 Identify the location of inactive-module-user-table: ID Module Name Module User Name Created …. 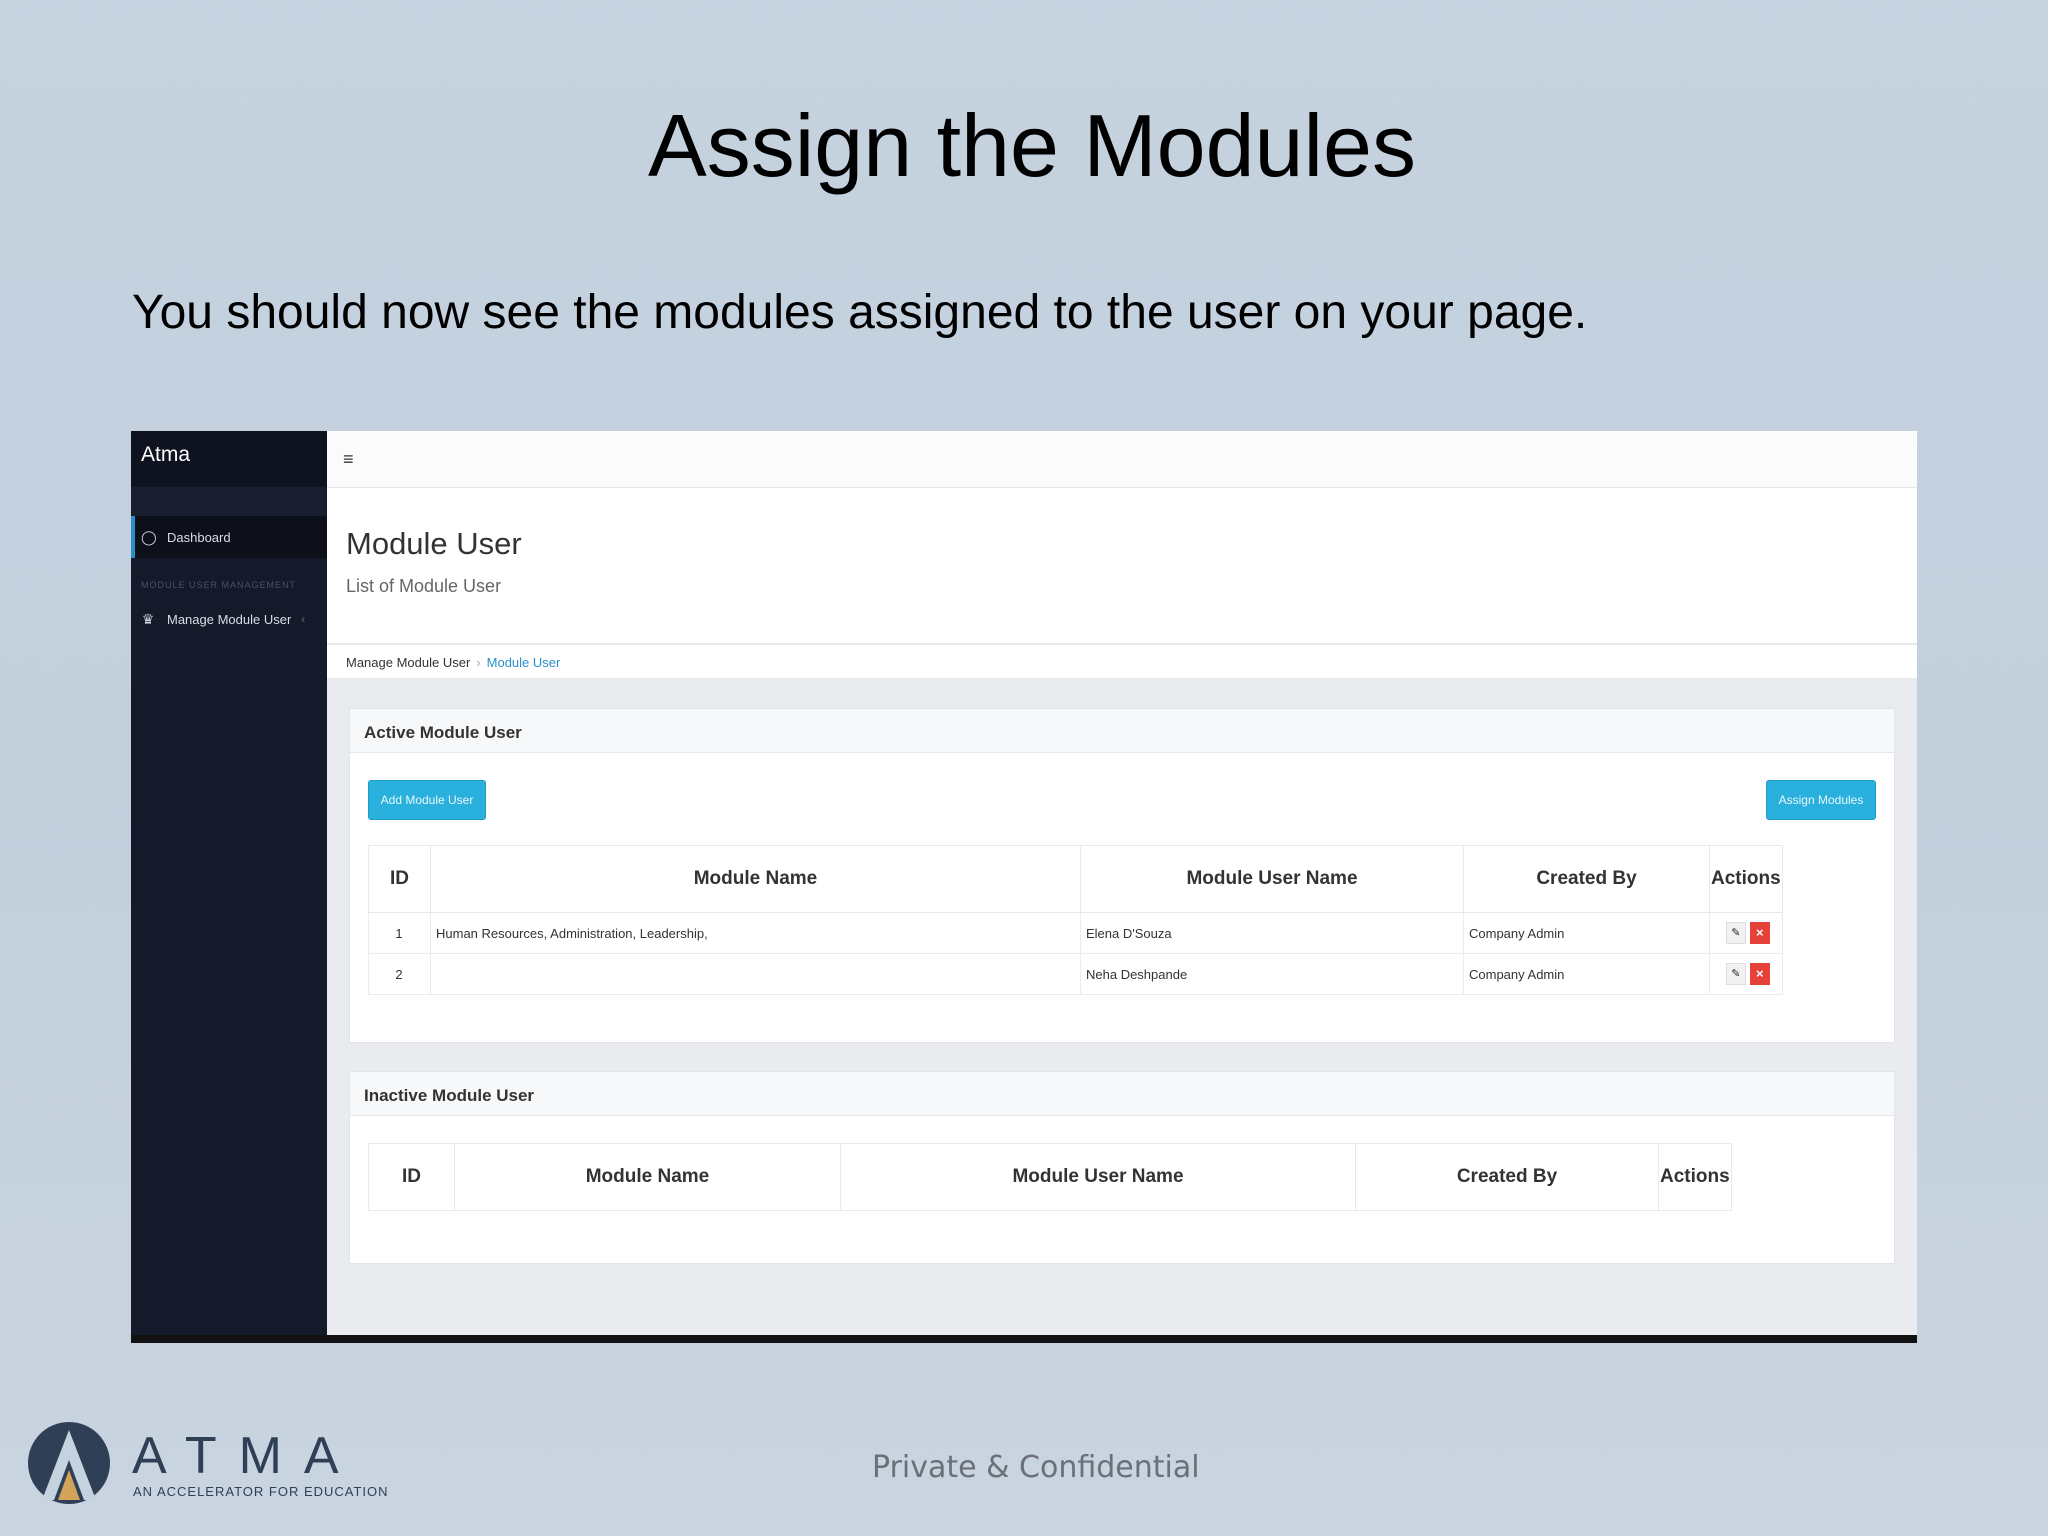
(1050, 1177).